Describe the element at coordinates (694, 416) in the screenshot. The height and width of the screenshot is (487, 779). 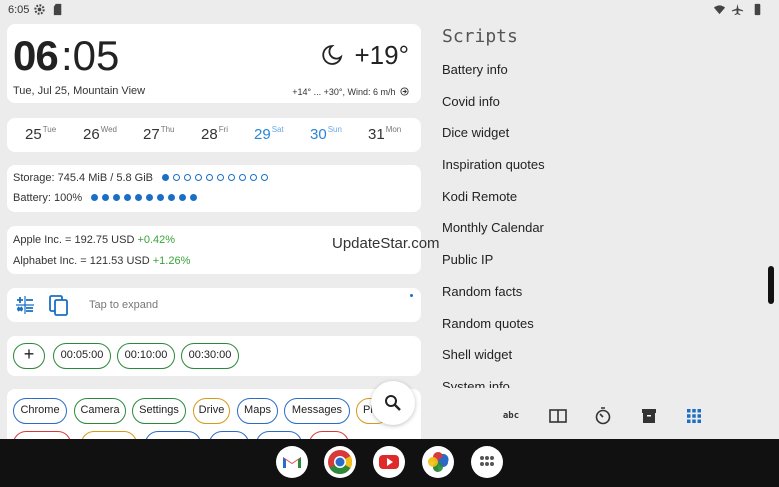
I see `apps-grid-tab-icon` at that location.